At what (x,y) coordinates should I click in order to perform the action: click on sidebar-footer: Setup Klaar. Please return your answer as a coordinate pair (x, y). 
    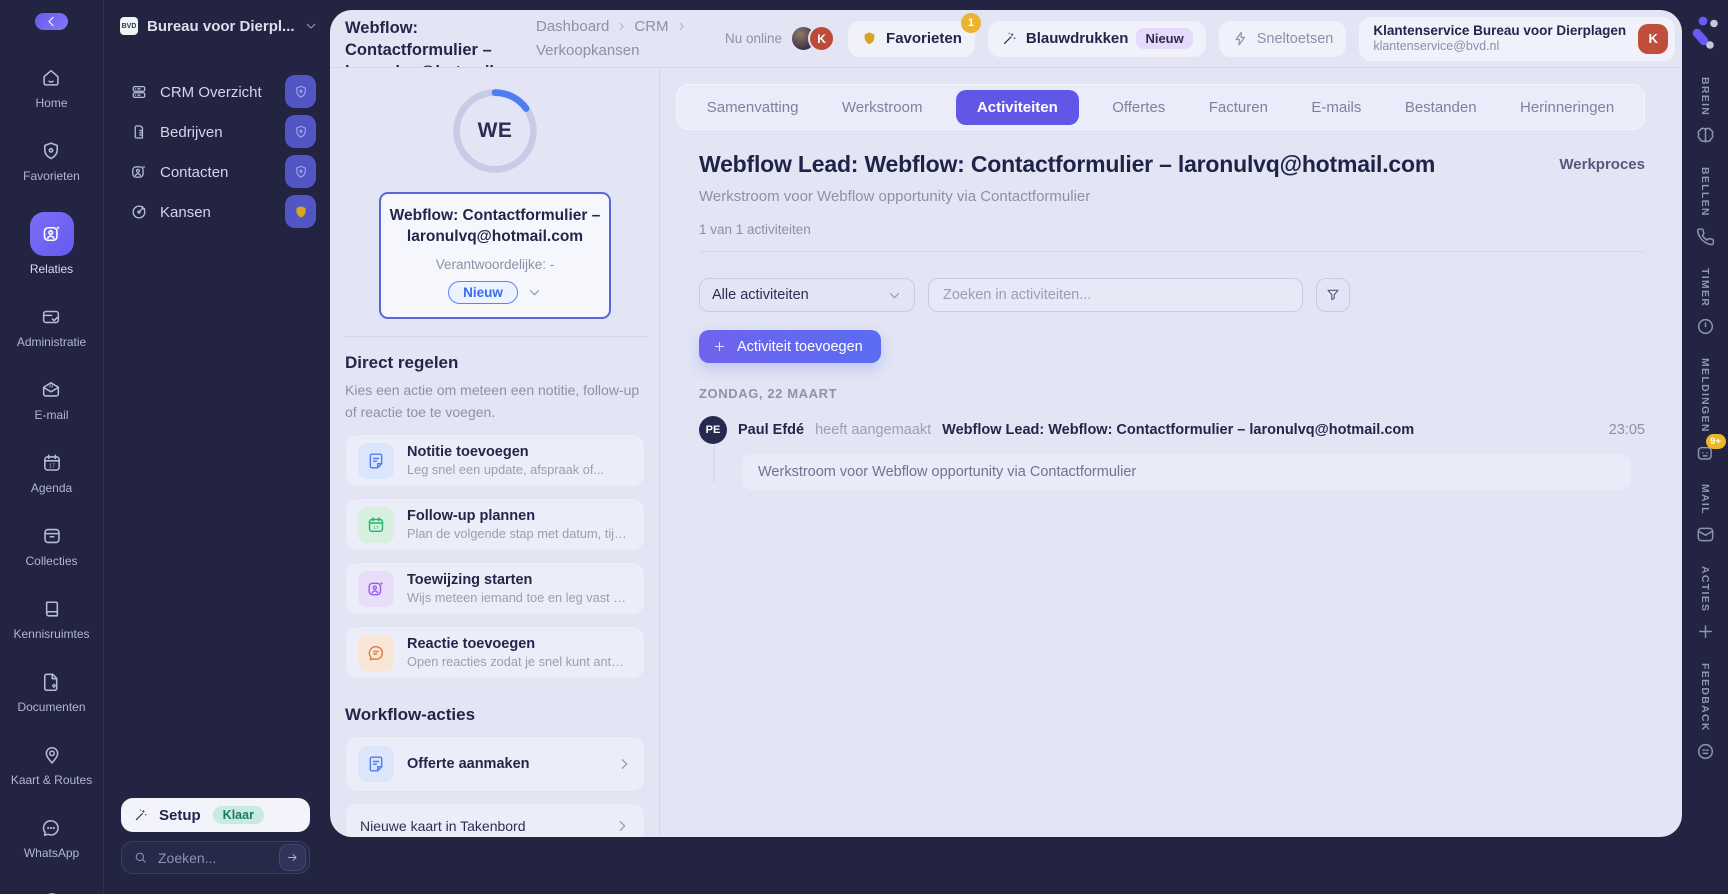
    Looking at the image, I should click on (215, 836).